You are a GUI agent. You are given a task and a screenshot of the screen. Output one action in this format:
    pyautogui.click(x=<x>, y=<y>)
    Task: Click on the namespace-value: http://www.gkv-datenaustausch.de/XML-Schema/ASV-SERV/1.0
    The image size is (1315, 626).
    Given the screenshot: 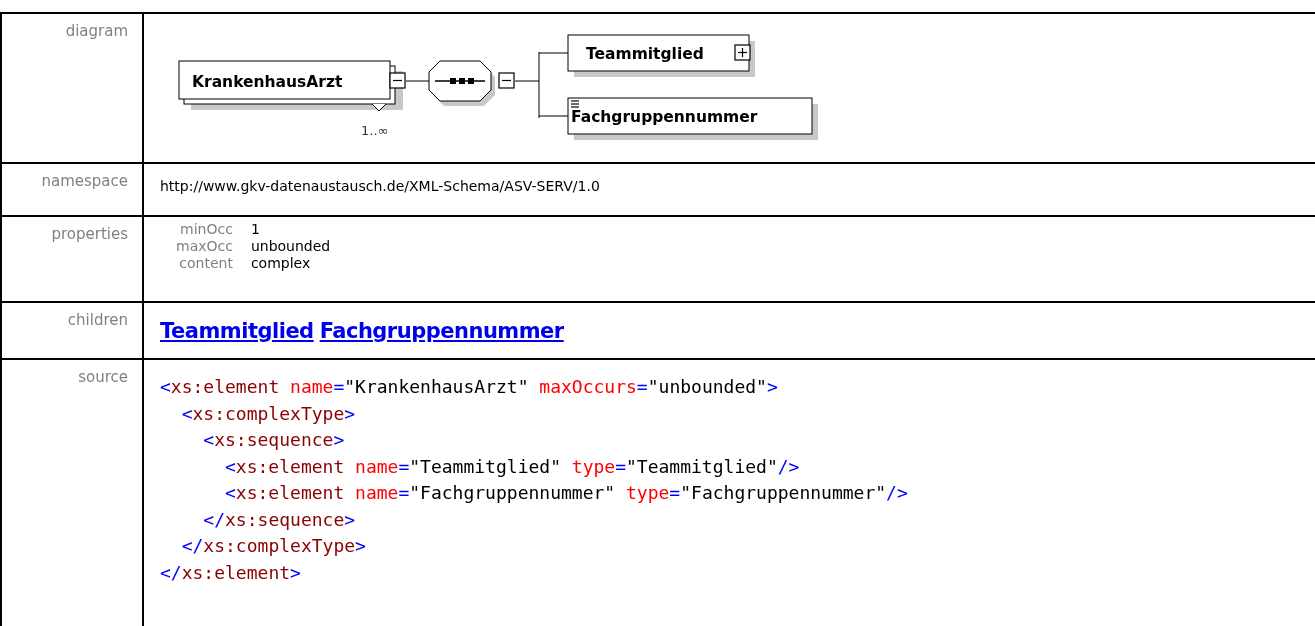 What is the action you would take?
    pyautogui.click(x=380, y=185)
    